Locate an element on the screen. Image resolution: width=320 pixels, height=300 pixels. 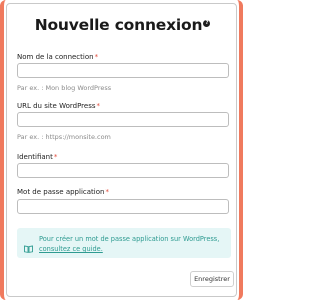
app-password-input is located at coordinates (123, 206).